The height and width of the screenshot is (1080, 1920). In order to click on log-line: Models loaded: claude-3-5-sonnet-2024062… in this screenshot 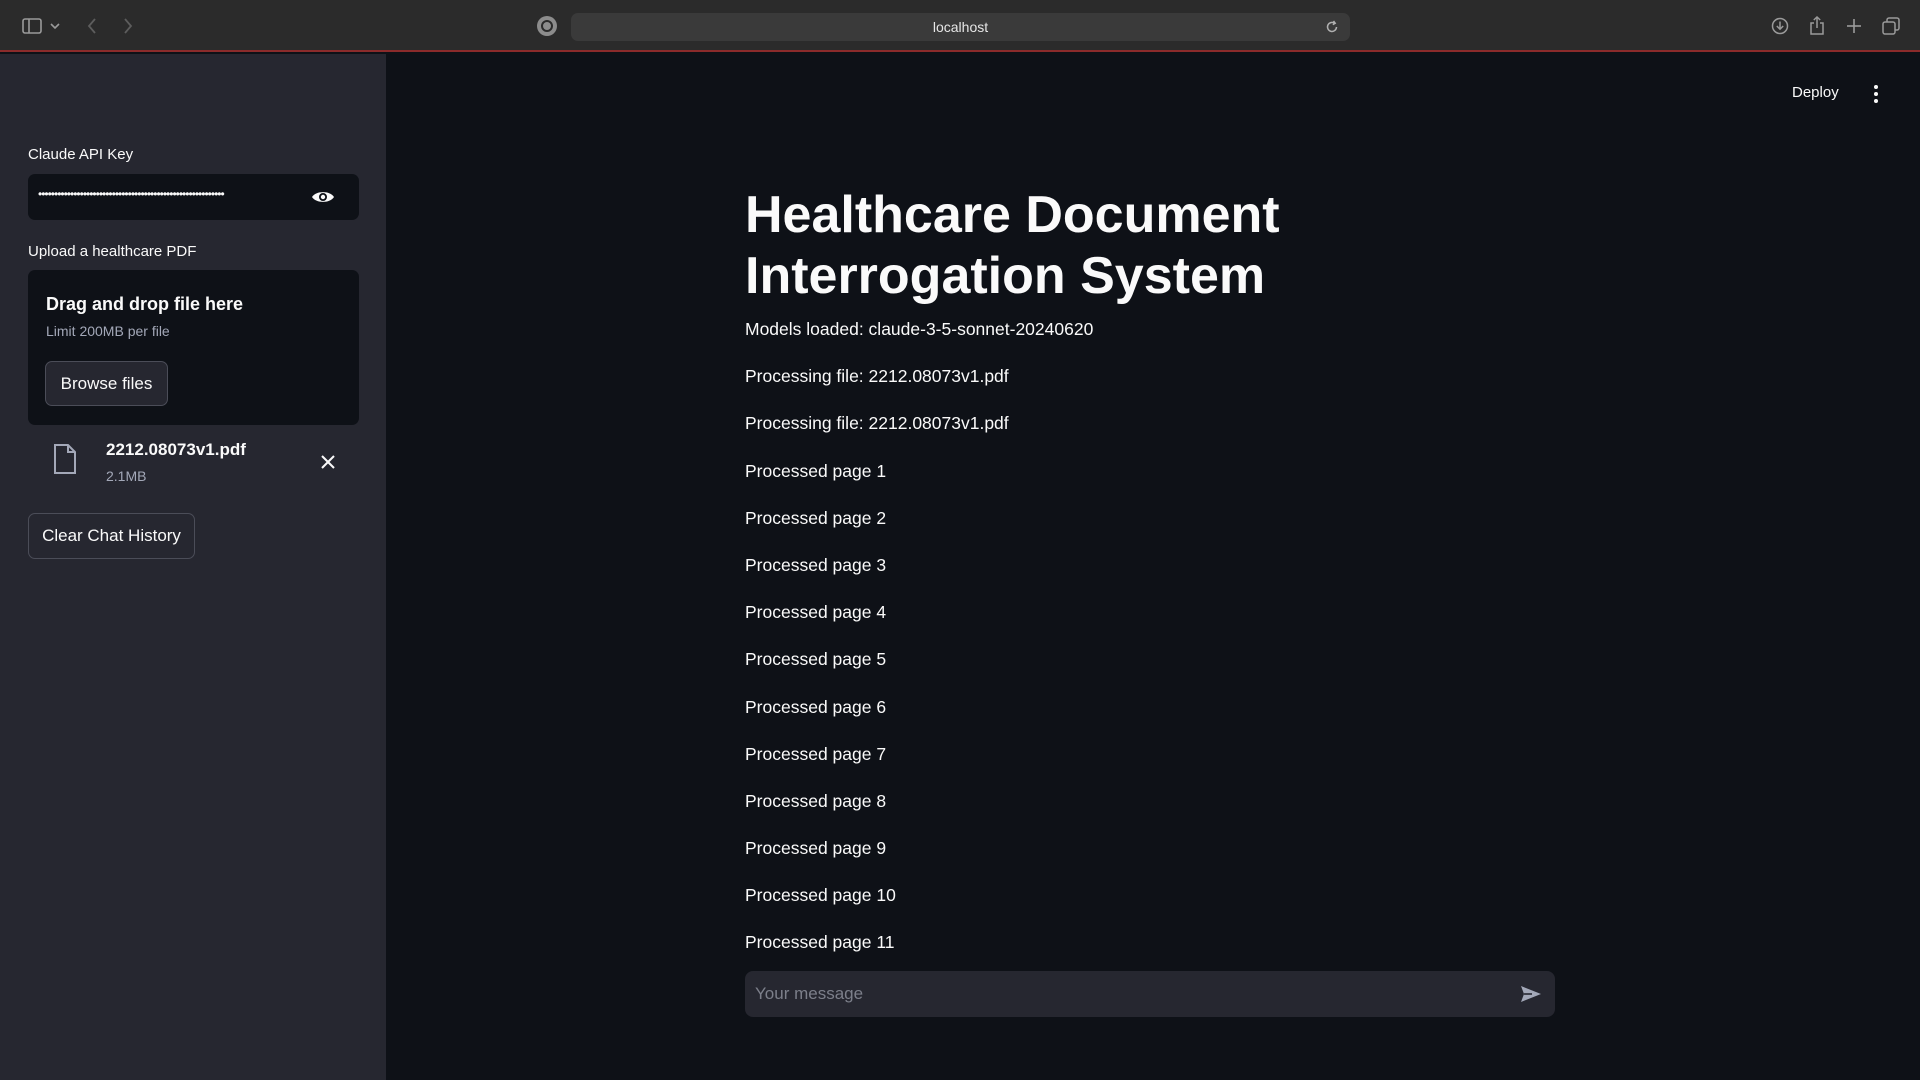, I will do `click(919, 329)`.